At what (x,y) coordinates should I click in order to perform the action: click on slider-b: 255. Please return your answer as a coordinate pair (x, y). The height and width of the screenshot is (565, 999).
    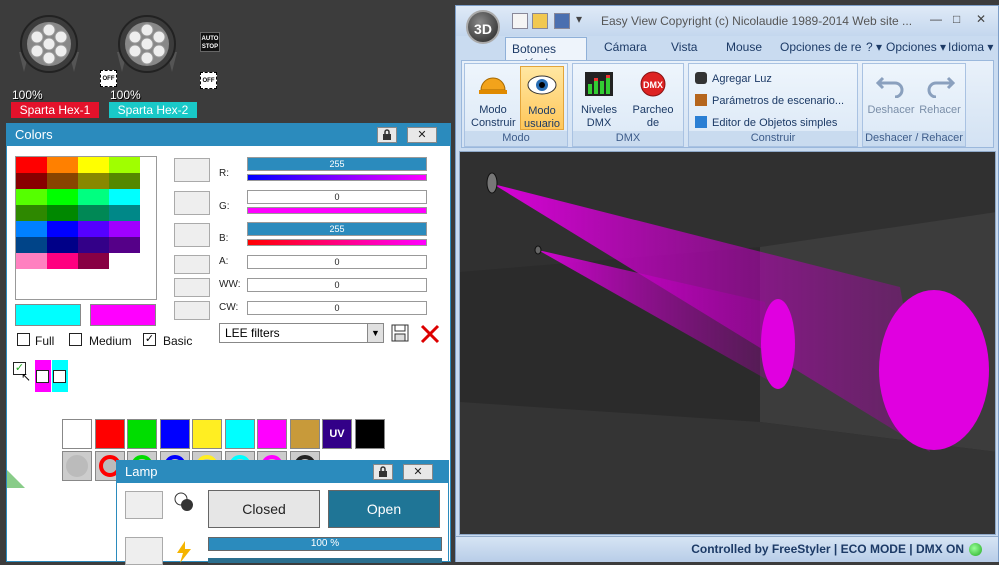
    Looking at the image, I should click on (337, 229).